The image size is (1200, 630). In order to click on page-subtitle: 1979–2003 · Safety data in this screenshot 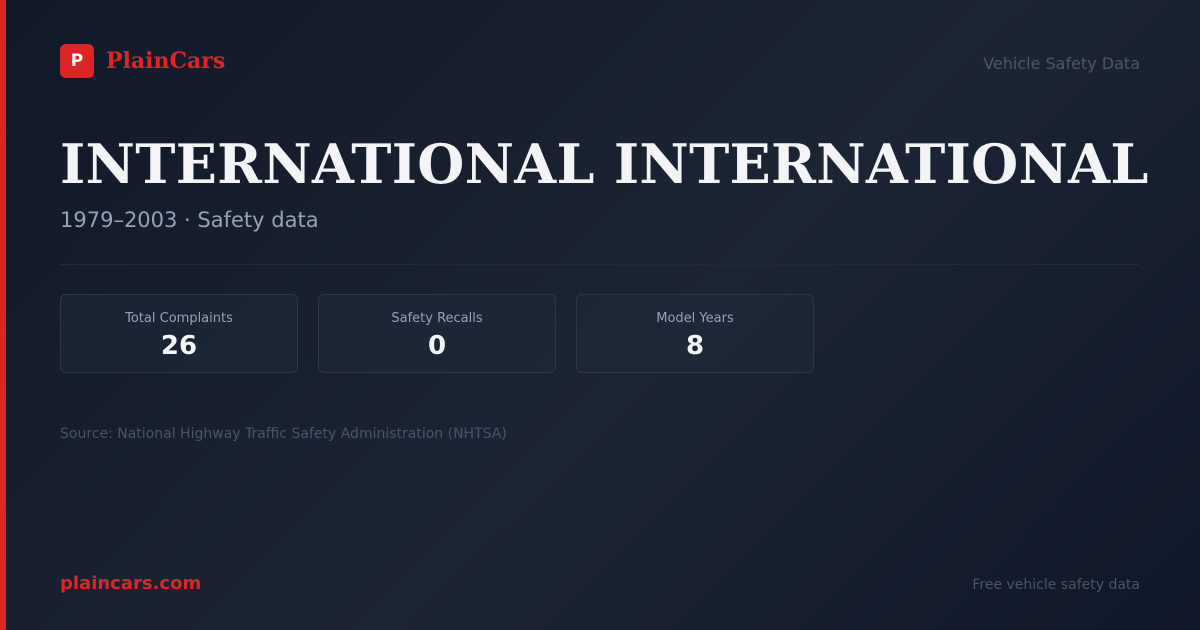, I will do `click(189, 220)`.